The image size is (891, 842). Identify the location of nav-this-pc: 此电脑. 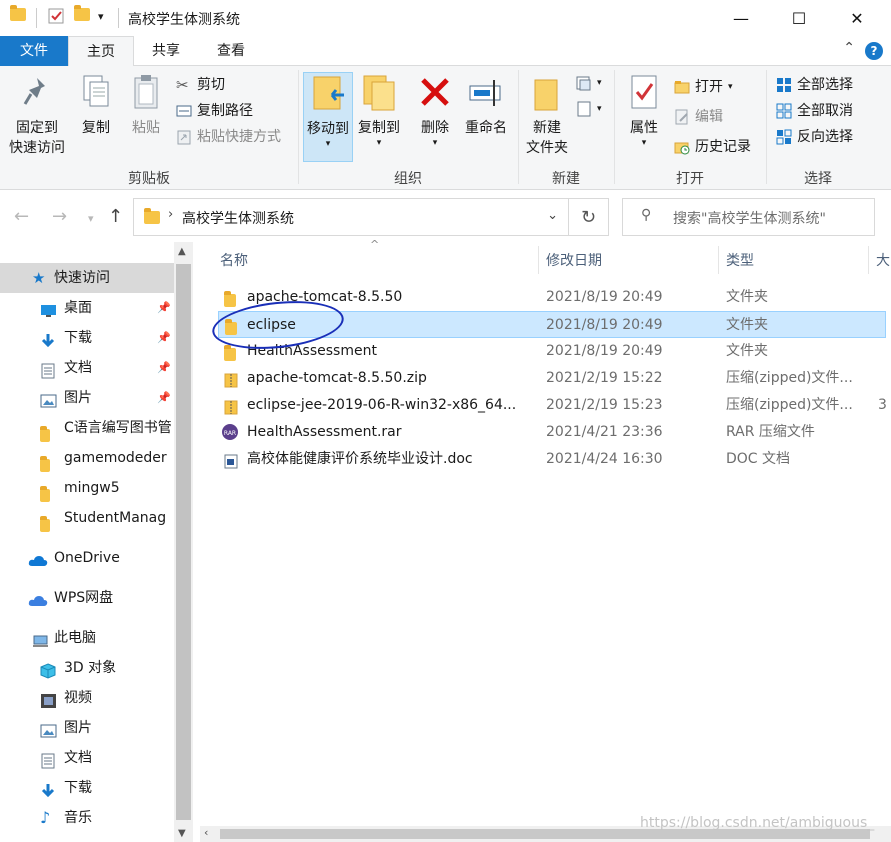
(87, 638).